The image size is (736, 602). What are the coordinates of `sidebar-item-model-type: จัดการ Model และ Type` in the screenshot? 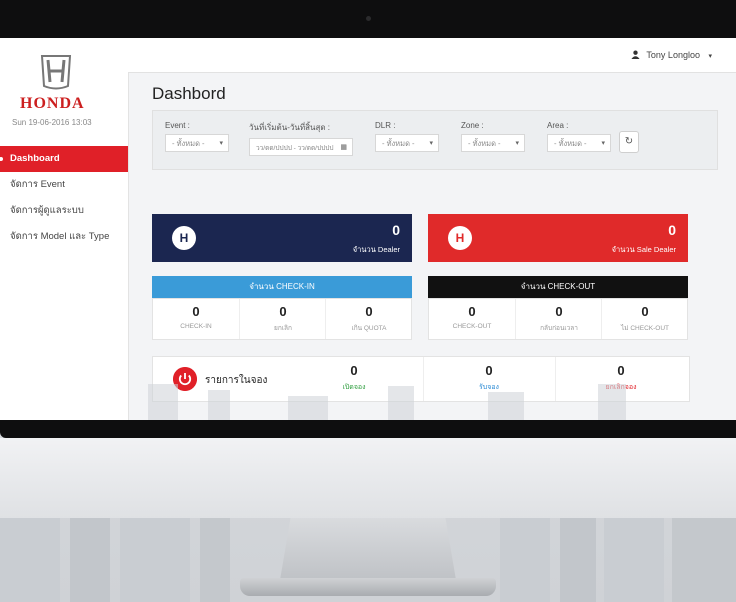 It's located at (64, 237).